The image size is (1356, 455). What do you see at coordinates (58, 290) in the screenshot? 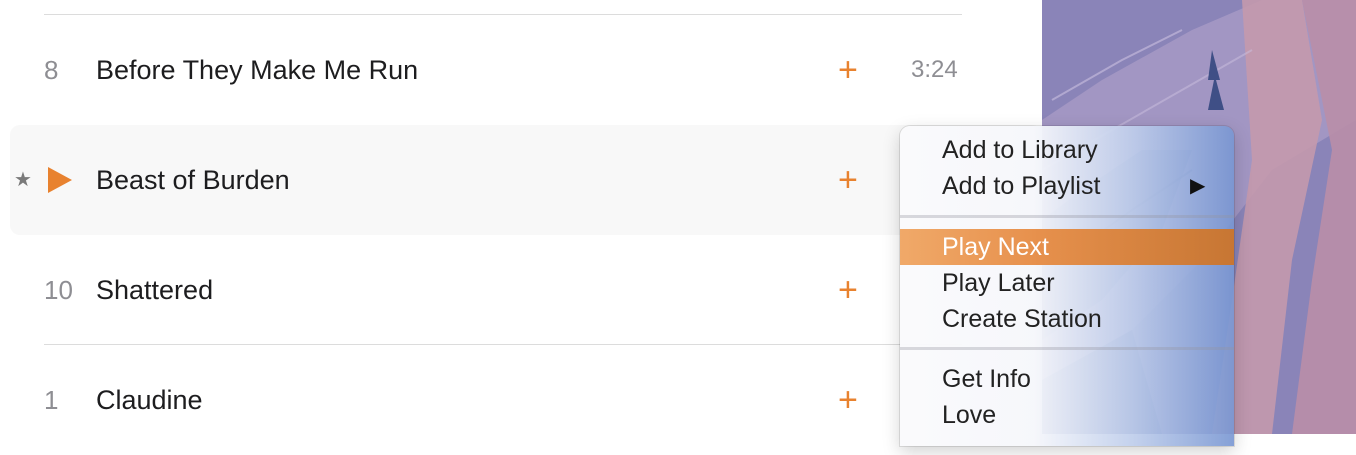
I see `track-number: 10` at bounding box center [58, 290].